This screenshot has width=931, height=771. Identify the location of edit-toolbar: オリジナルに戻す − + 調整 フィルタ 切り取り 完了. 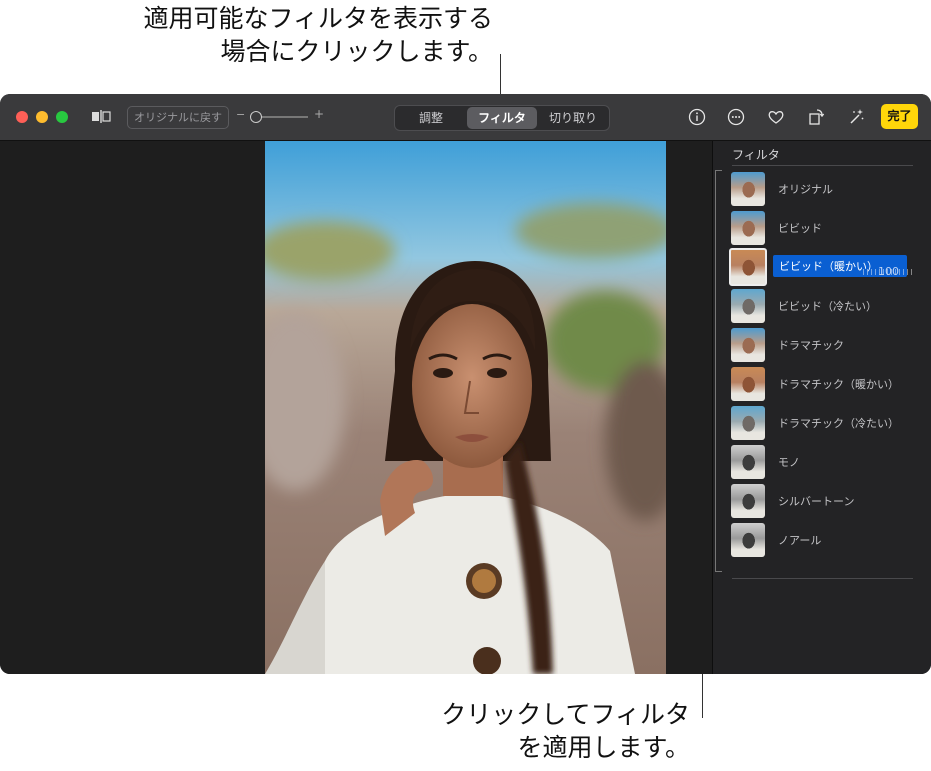
(465, 117).